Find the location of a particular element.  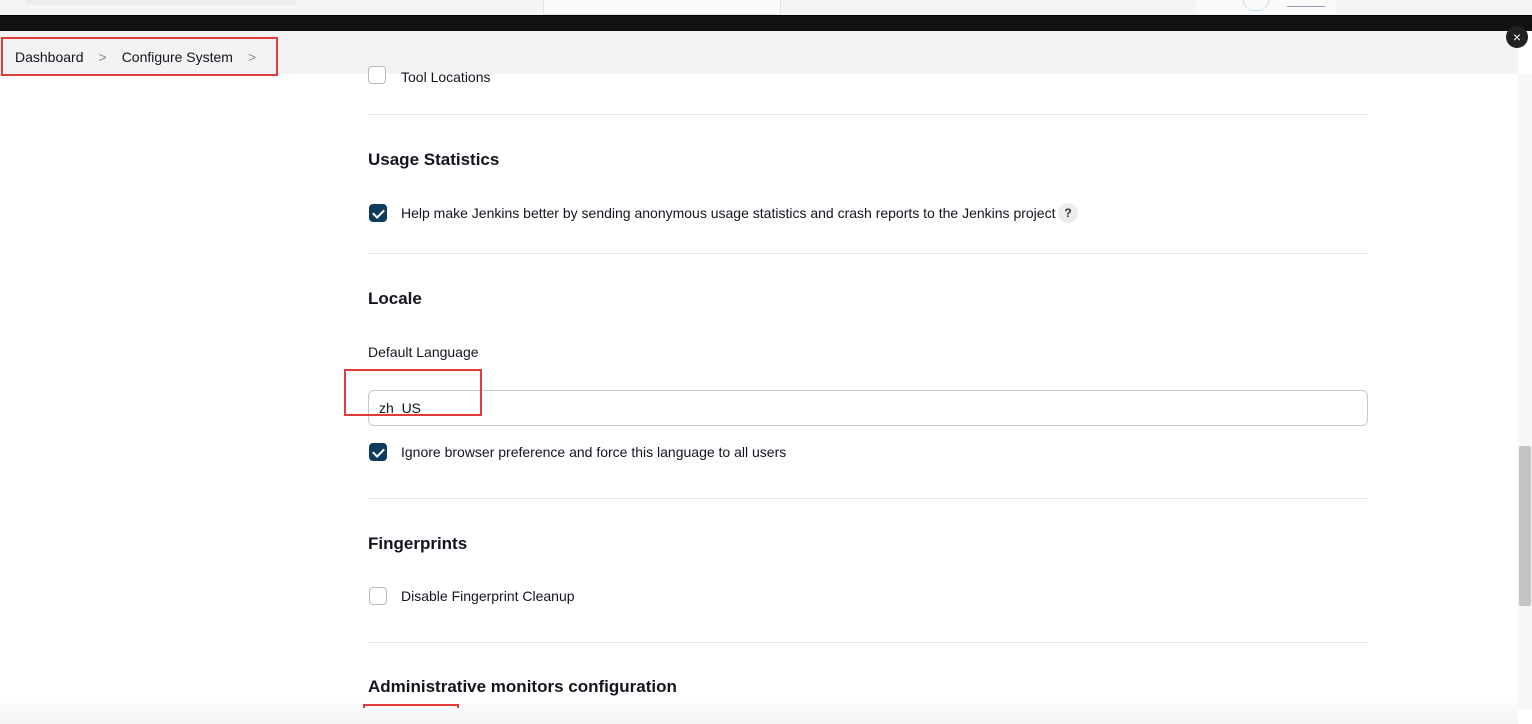

ignore-browser-preference-checkbox is located at coordinates (378, 452).